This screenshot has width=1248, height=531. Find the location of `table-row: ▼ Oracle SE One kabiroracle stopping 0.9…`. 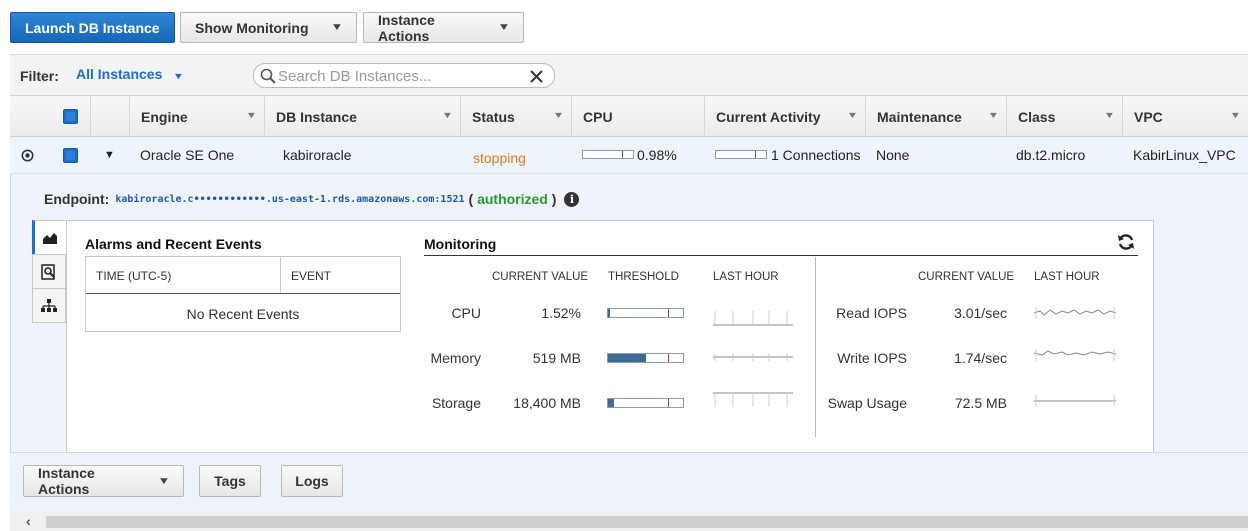

table-row: ▼ Oracle SE One kabiroracle stopping 0.9… is located at coordinates (629, 155).